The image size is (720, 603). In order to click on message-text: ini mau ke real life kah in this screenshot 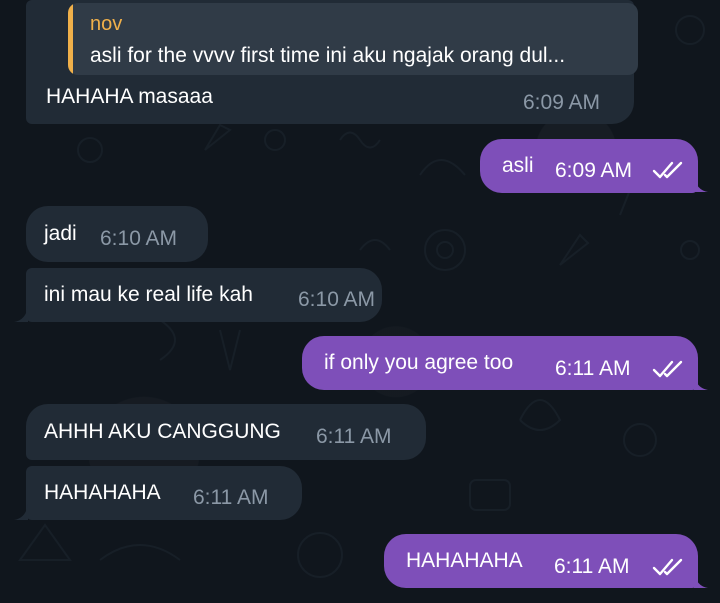, I will do `click(148, 294)`.